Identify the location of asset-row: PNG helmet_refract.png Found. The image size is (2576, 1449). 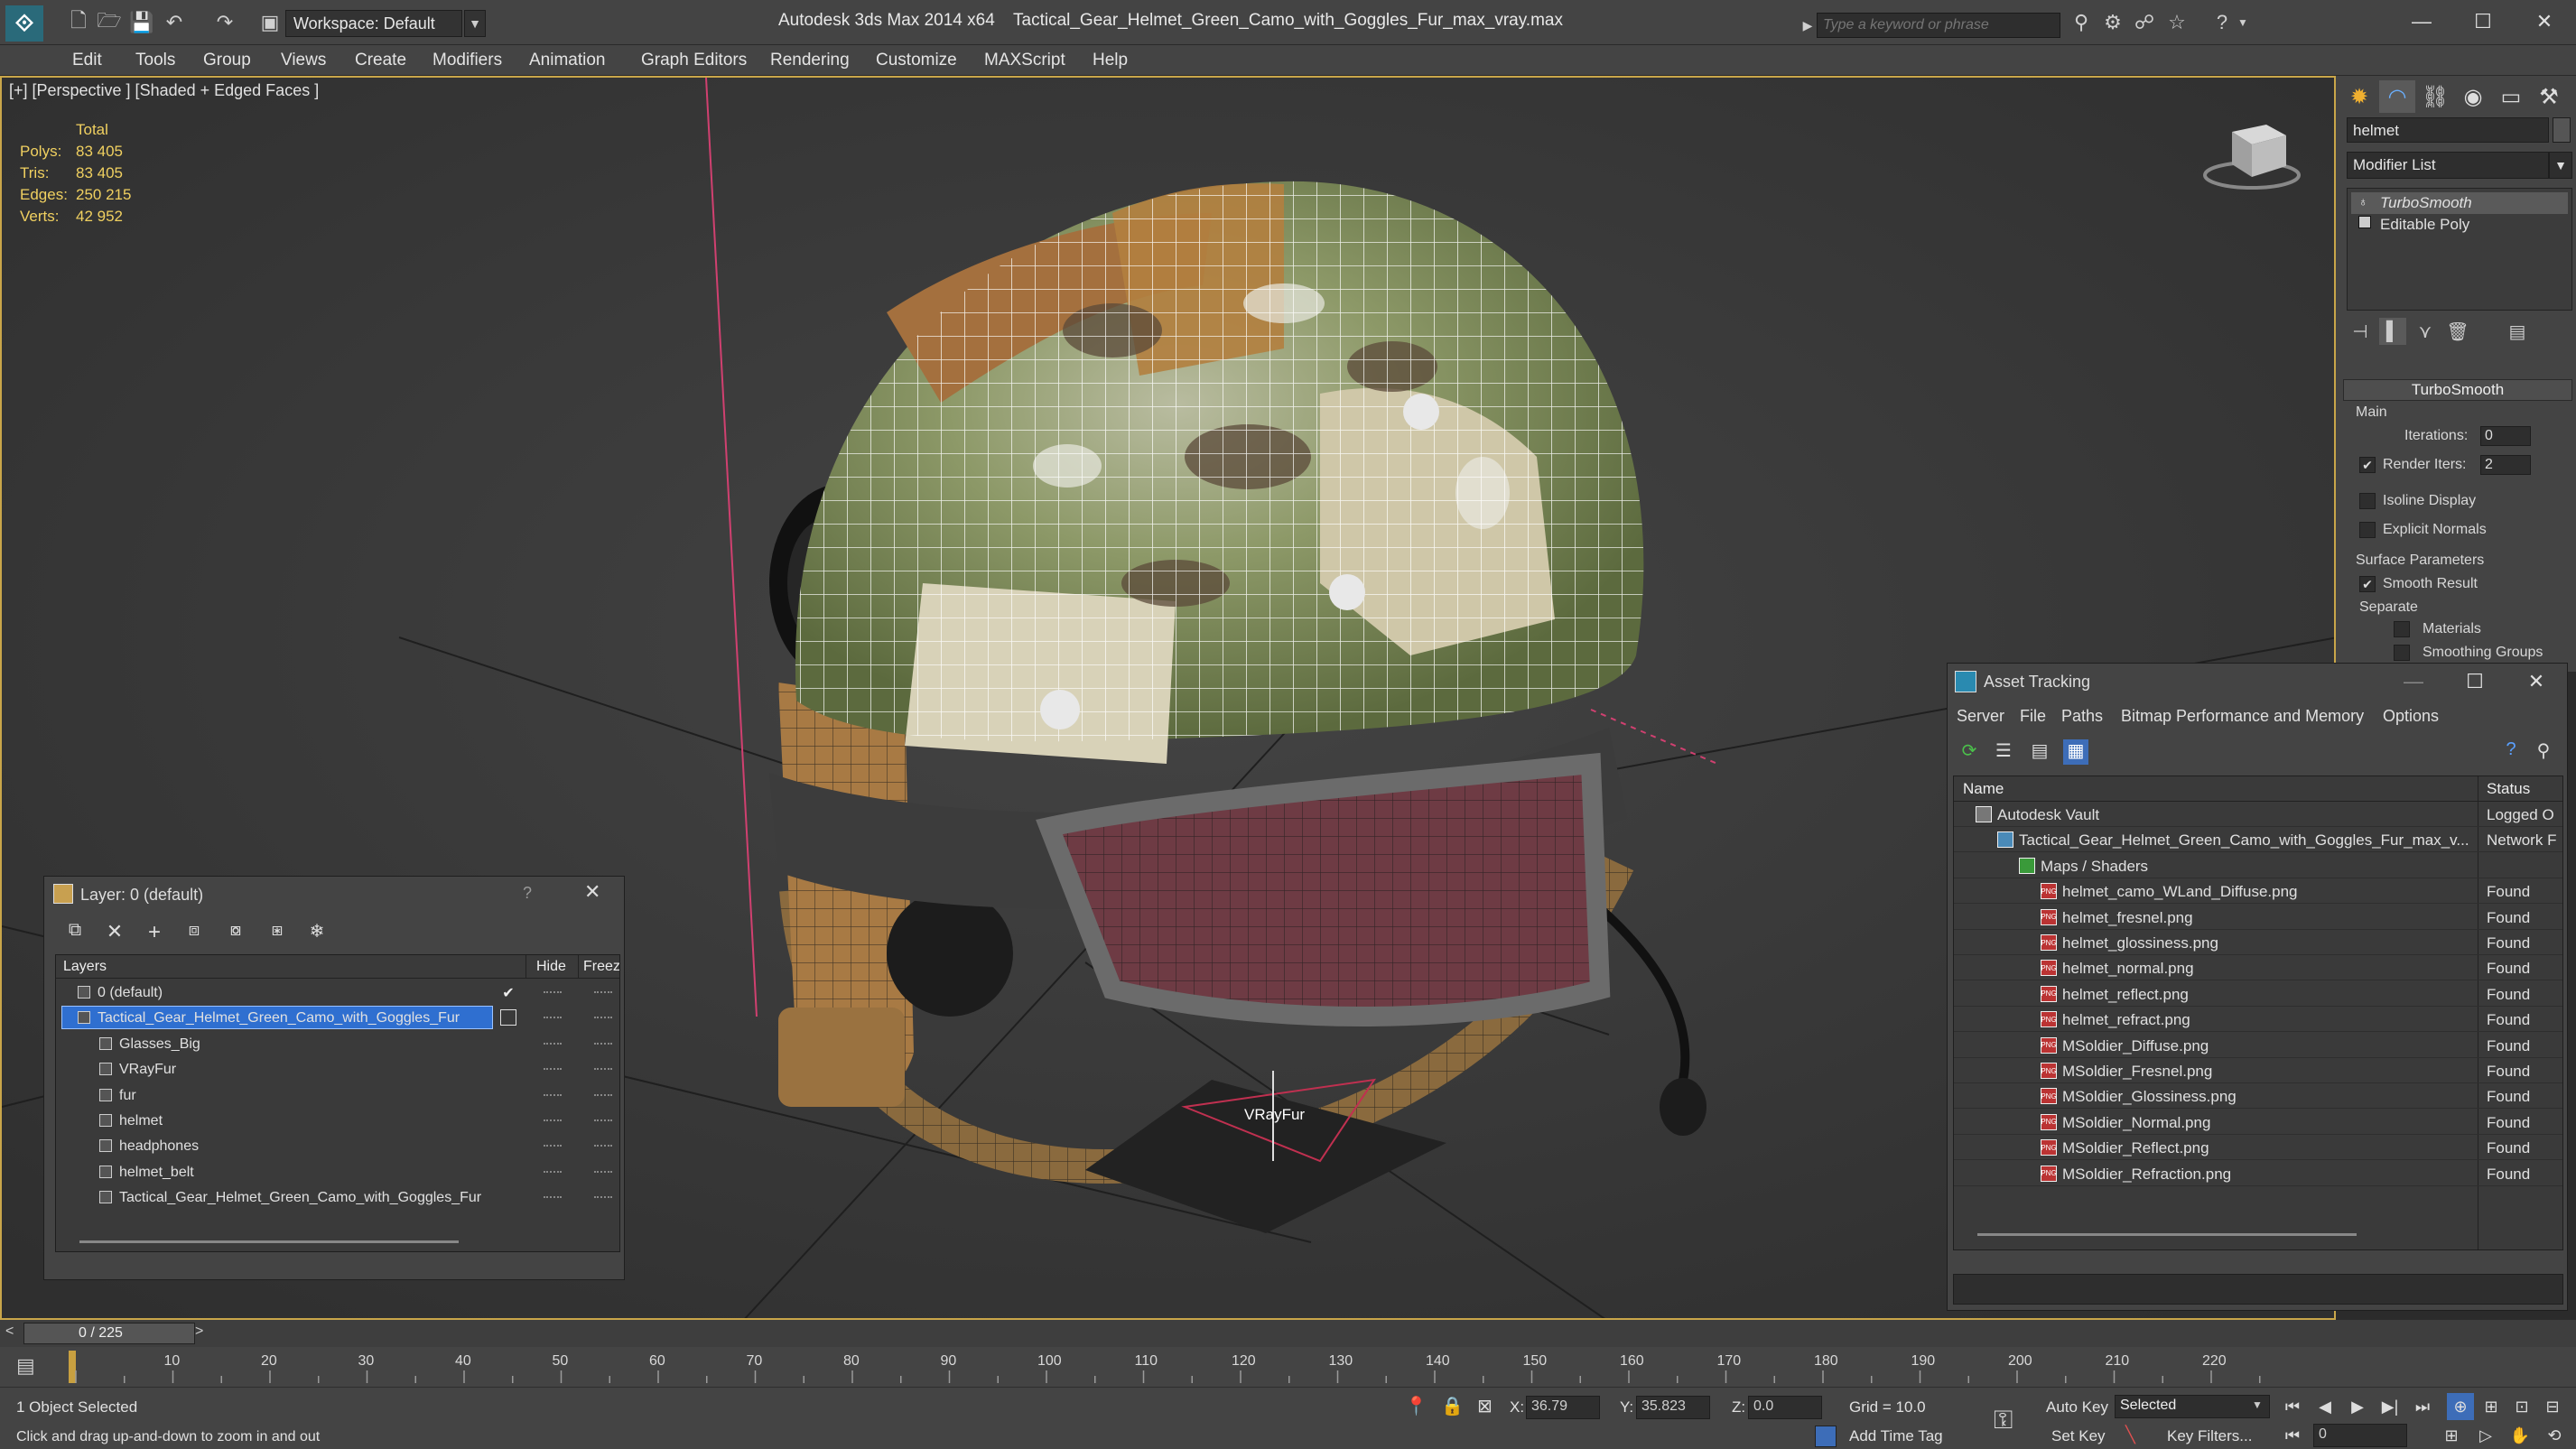
(2258, 1020).